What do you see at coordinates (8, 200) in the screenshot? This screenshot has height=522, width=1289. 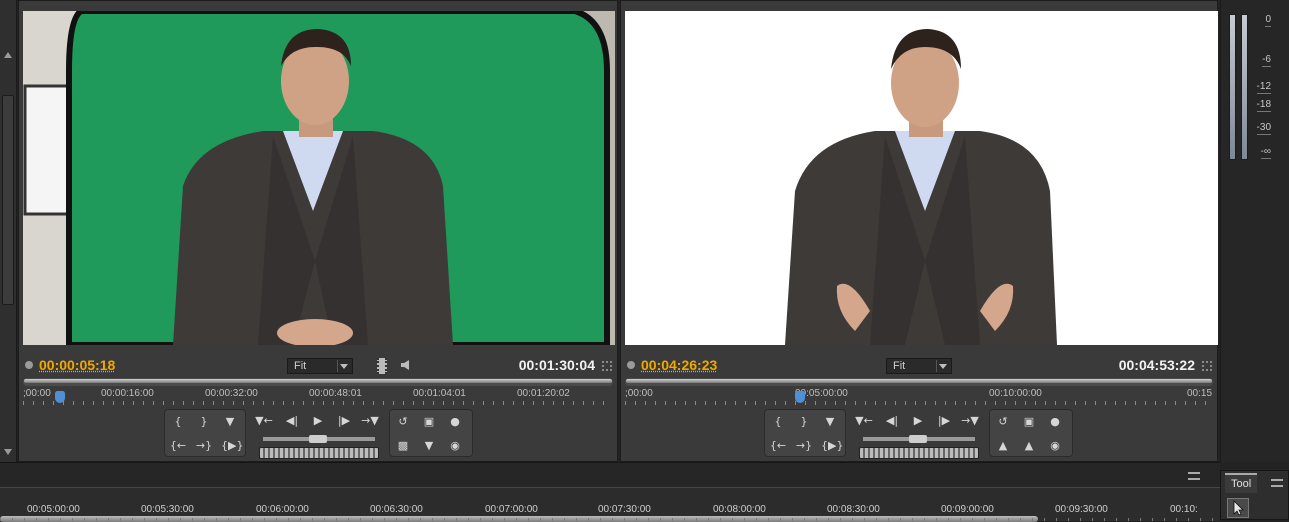 I see `scrollbar-thumb` at bounding box center [8, 200].